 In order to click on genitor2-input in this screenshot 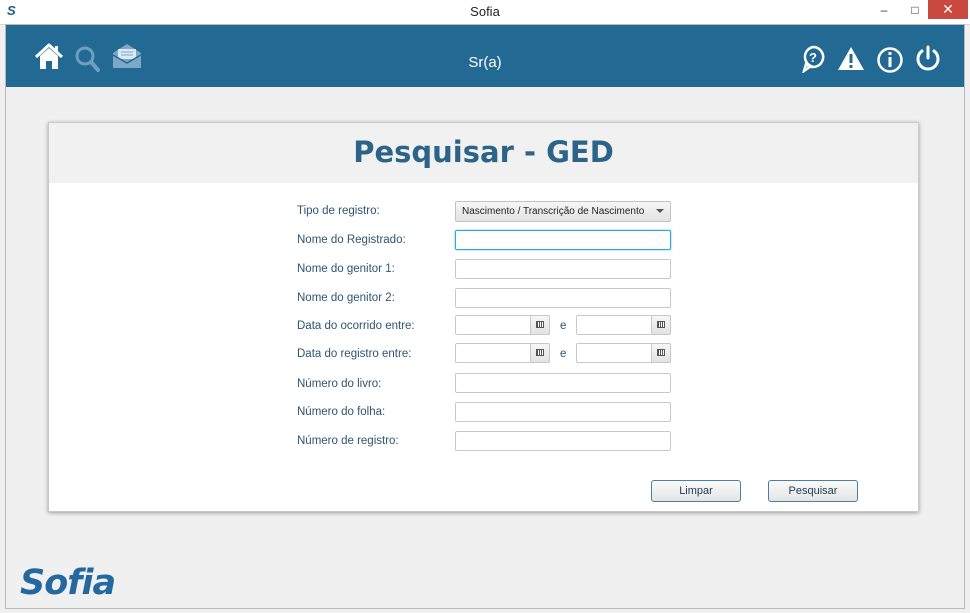, I will do `click(563, 298)`.